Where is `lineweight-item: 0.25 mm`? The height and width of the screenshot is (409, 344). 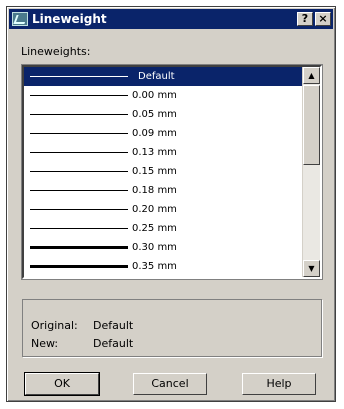
lineweight-item: 0.25 mm is located at coordinates (163, 228).